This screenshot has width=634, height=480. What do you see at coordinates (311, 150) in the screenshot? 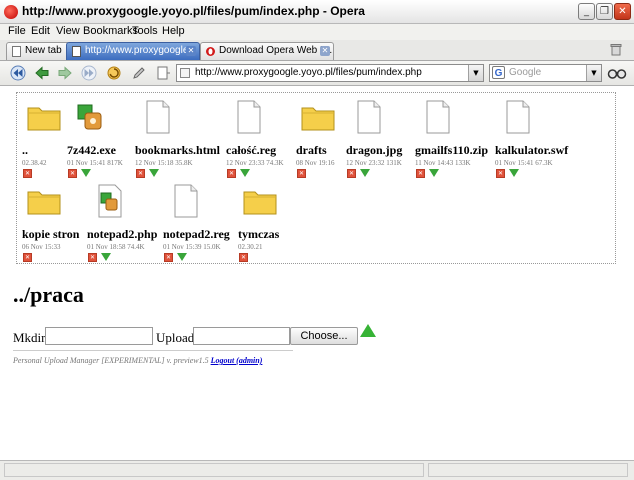
I see `file-name: drafts` at bounding box center [311, 150].